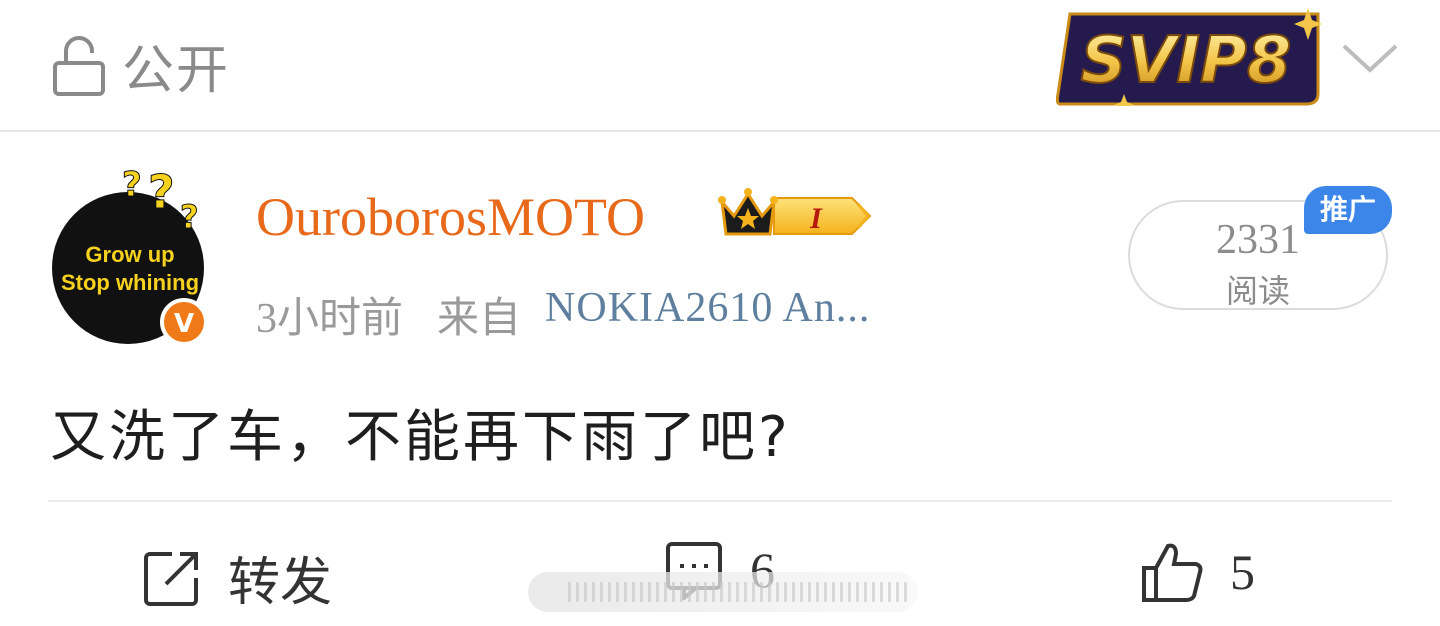 The width and height of the screenshot is (1440, 626). What do you see at coordinates (816, 218) in the screenshot?
I see `level-badge: I` at bounding box center [816, 218].